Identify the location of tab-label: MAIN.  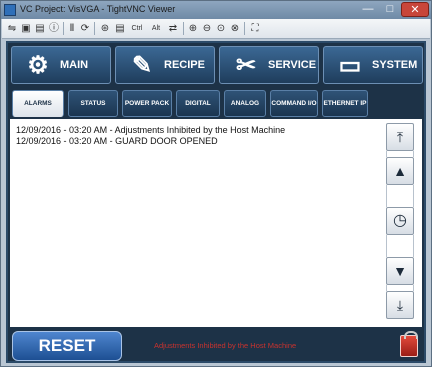
(74, 65).